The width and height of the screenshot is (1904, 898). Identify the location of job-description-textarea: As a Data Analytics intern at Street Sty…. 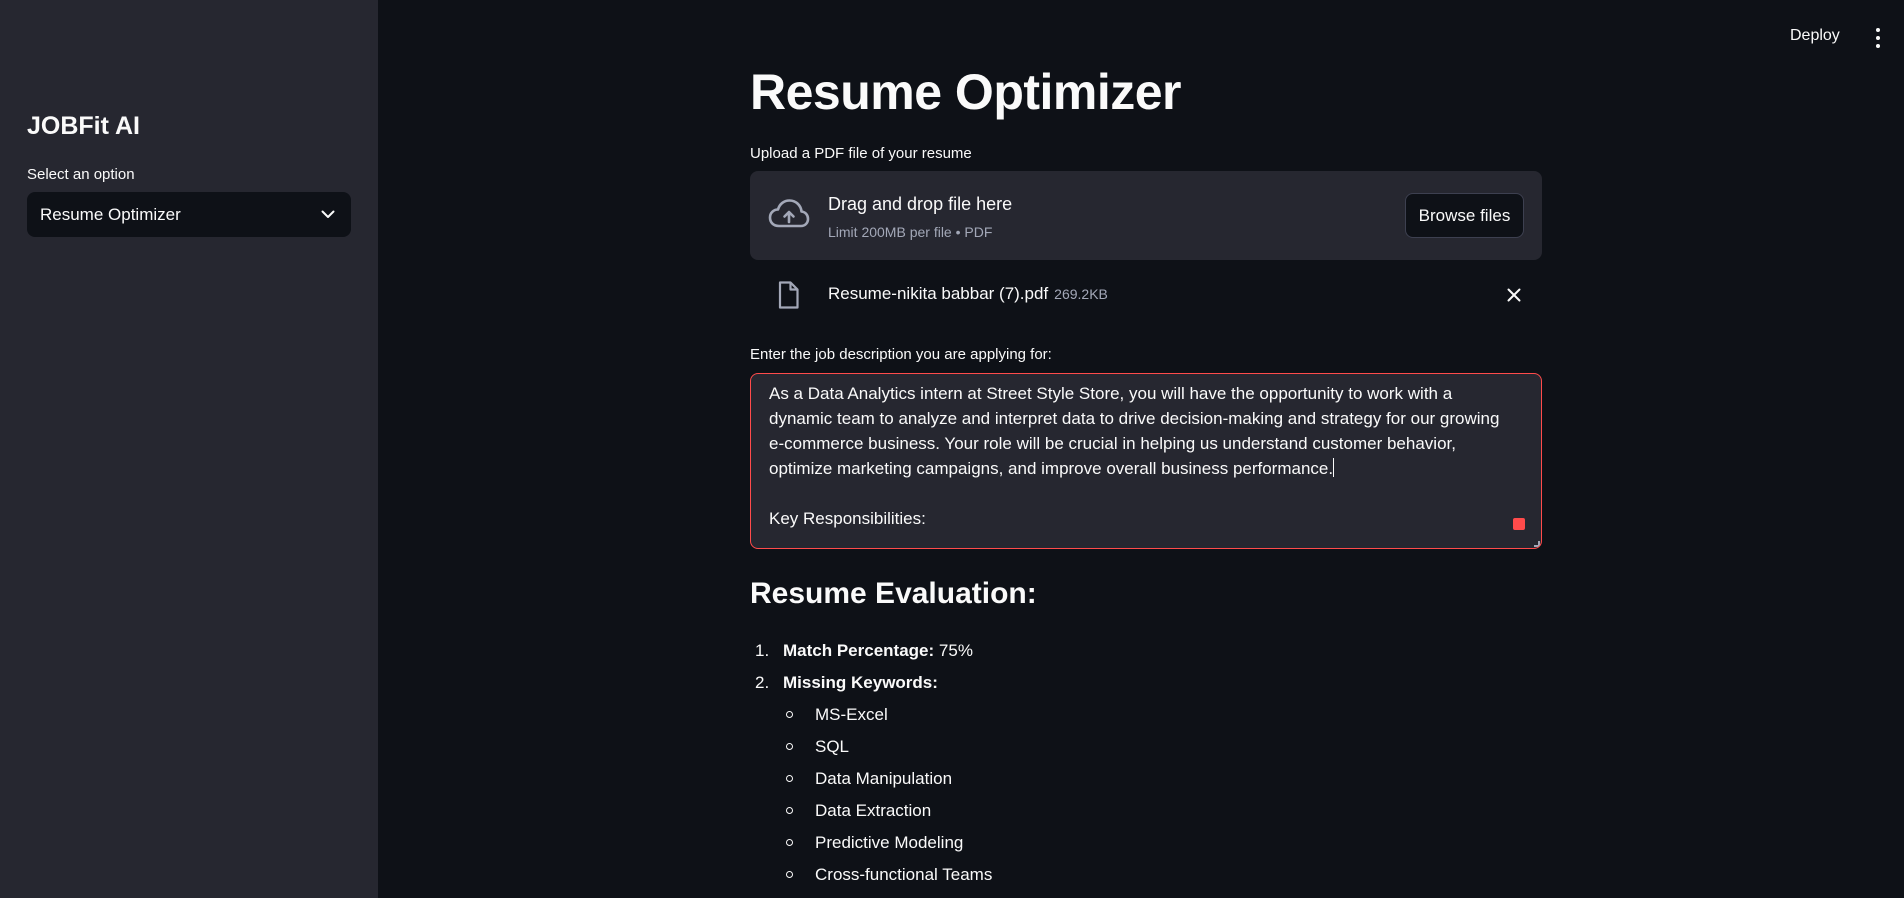
(1146, 461).